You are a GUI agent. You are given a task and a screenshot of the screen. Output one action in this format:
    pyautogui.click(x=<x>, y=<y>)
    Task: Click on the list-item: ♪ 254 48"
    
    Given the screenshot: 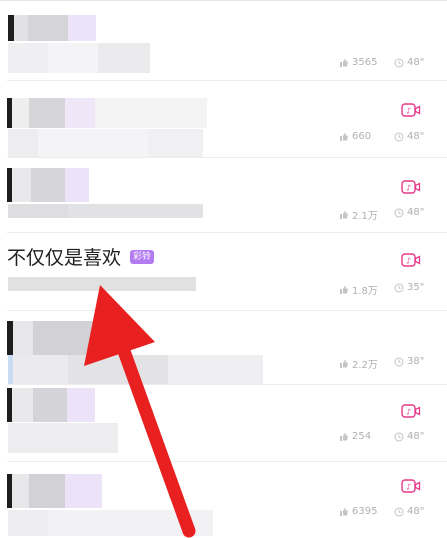 What is the action you would take?
    pyautogui.click(x=223, y=423)
    